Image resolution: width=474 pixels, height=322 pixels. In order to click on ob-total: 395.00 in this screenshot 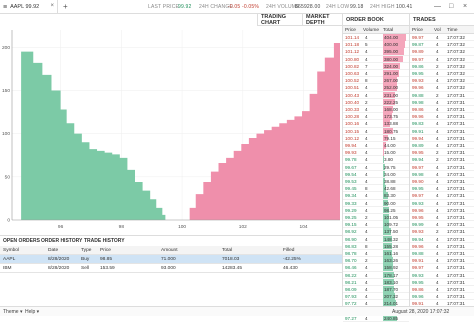, I will do `click(391, 52)`.